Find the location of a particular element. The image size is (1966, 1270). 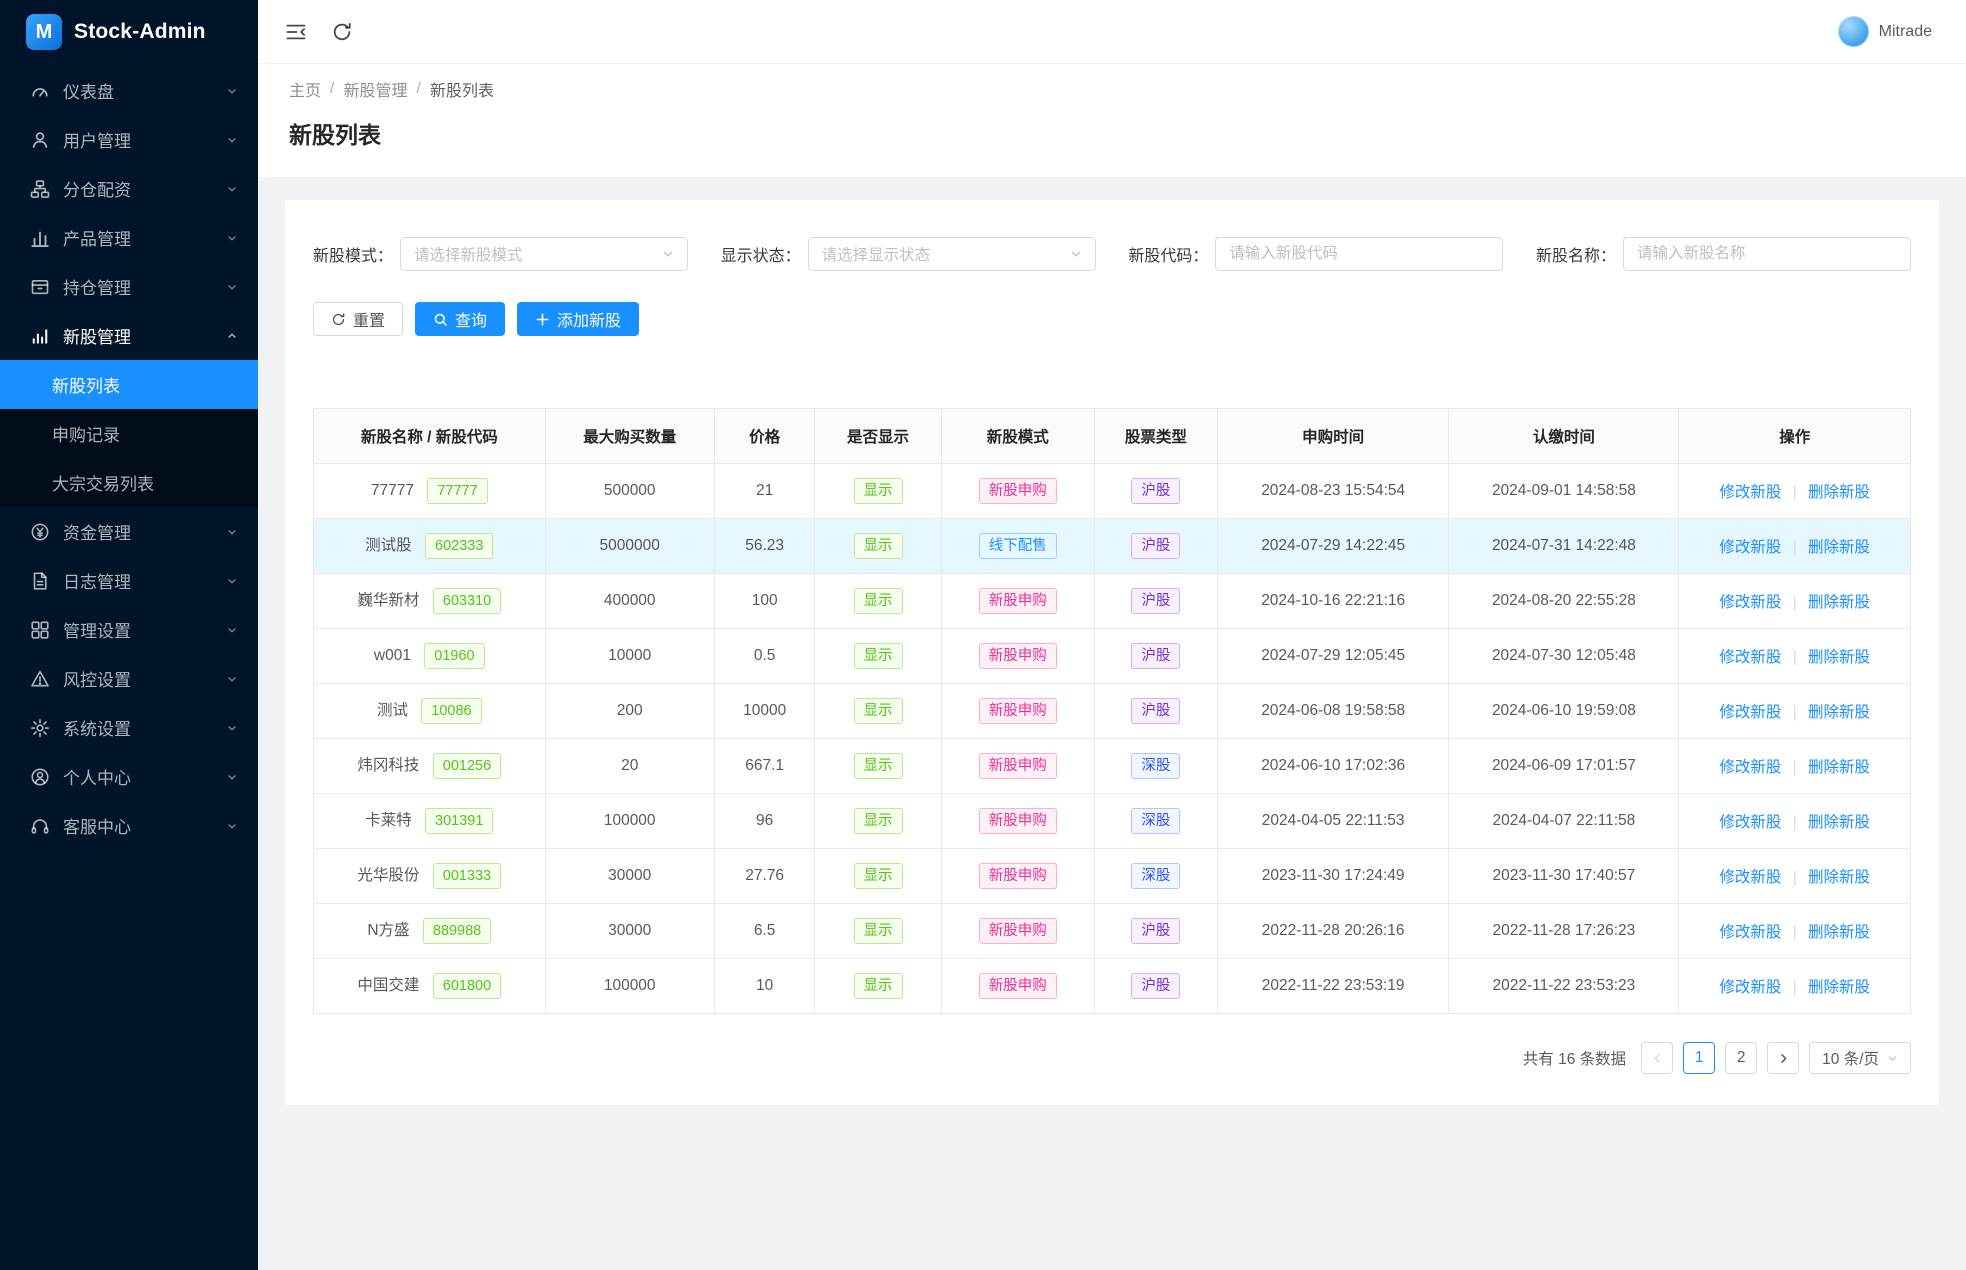

price-cell: 27.76 is located at coordinates (764, 876).